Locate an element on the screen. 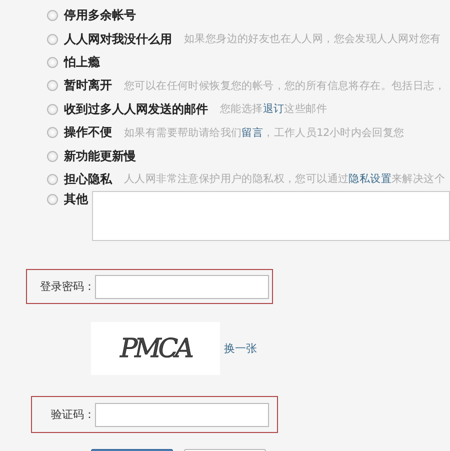 The width and height of the screenshot is (450, 451). reason-label: 暂时离开 is located at coordinates (88, 85).